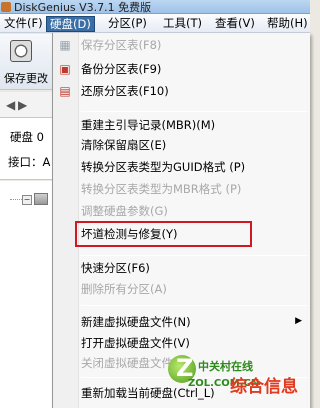 The image size is (320, 408). What do you see at coordinates (287, 24) in the screenshot?
I see `menu-help: 帮助(H)` at bounding box center [287, 24].